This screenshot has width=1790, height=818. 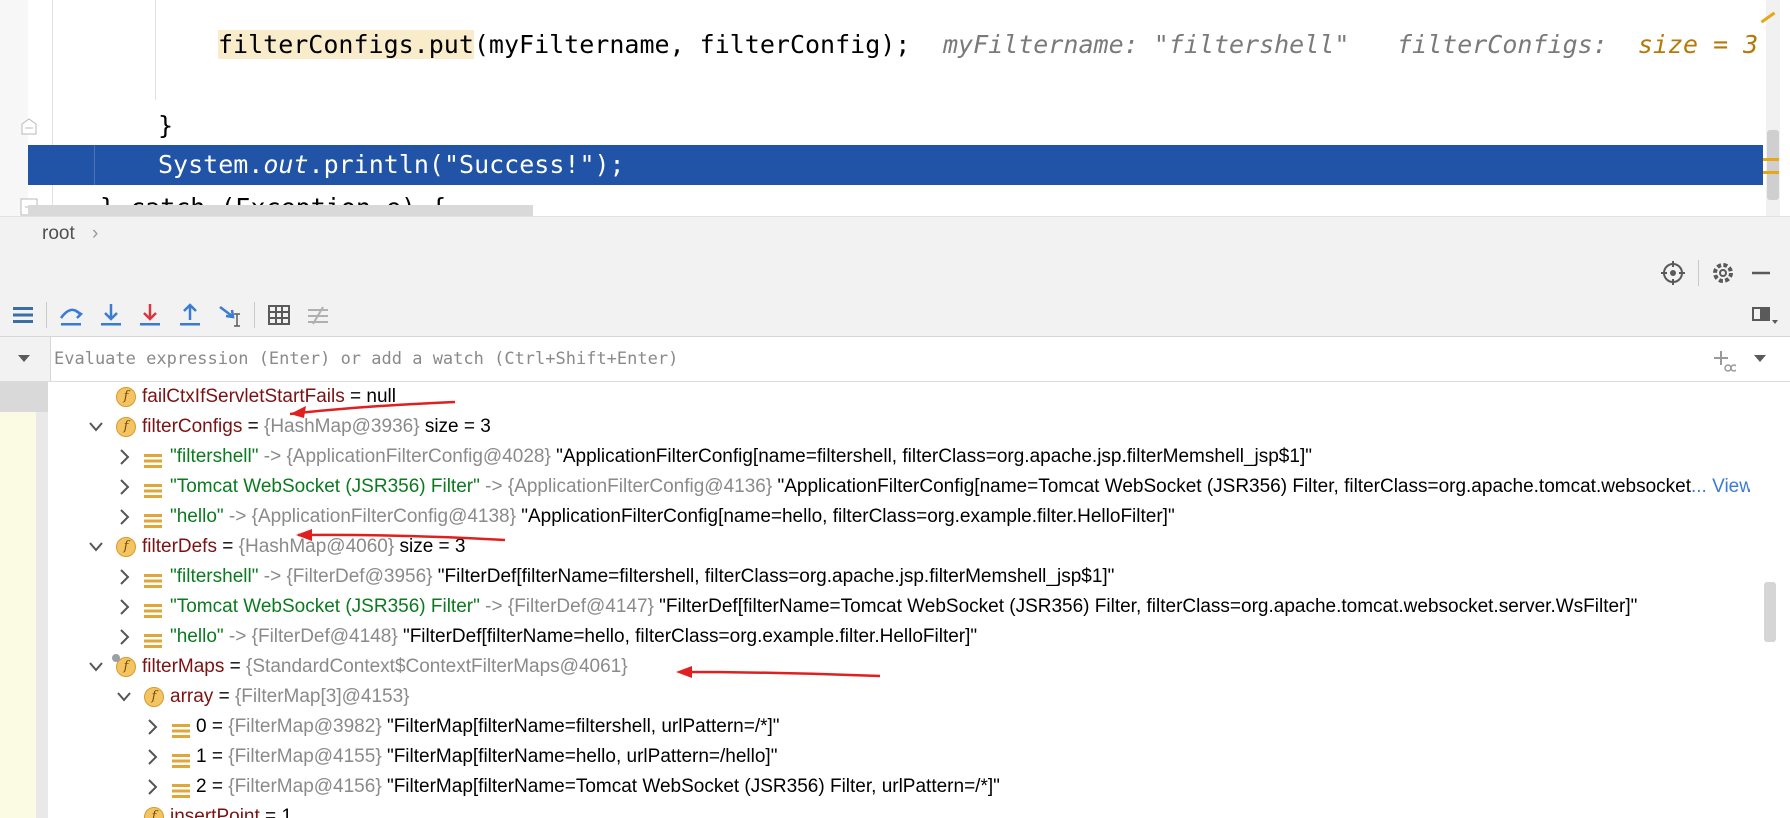 What do you see at coordinates (279, 315) in the screenshot?
I see `evaluate-expression-icon` at bounding box center [279, 315].